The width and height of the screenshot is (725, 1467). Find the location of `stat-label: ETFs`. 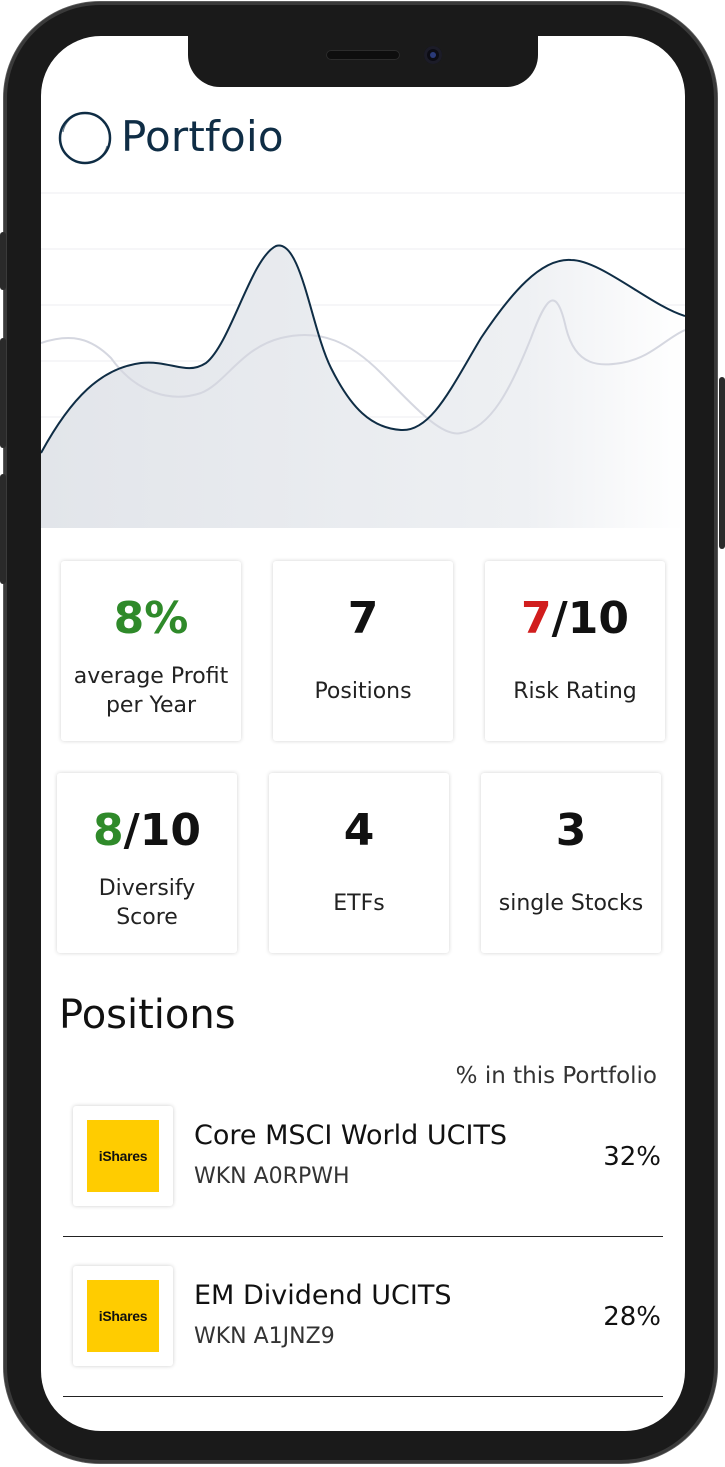

stat-label: ETFs is located at coordinates (359, 903).